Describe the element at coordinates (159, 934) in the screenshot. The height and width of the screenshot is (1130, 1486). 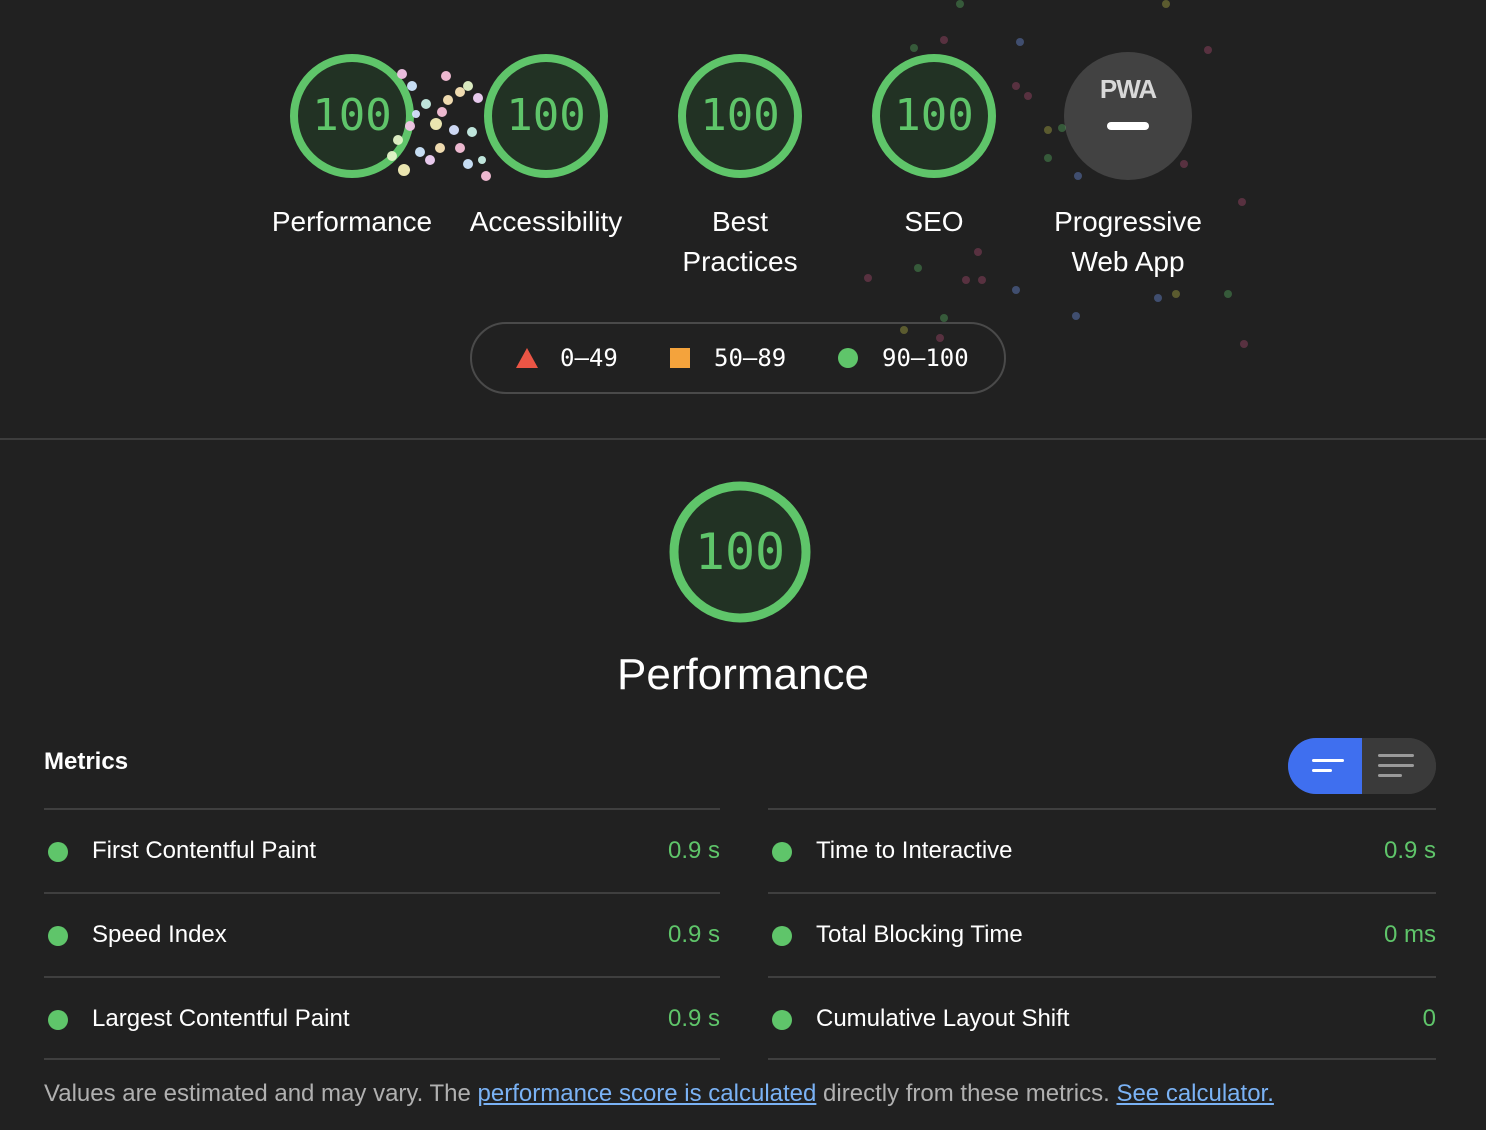
I see `metric-name: Speed Index` at that location.